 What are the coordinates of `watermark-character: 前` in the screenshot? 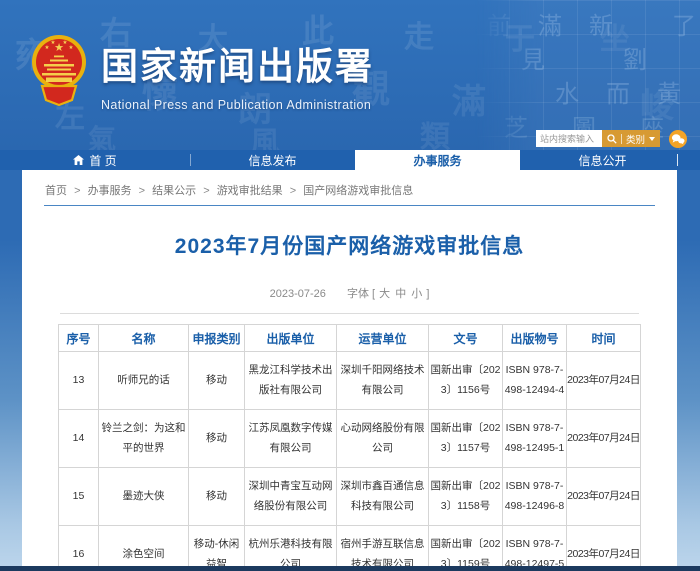 It's located at (499, 26).